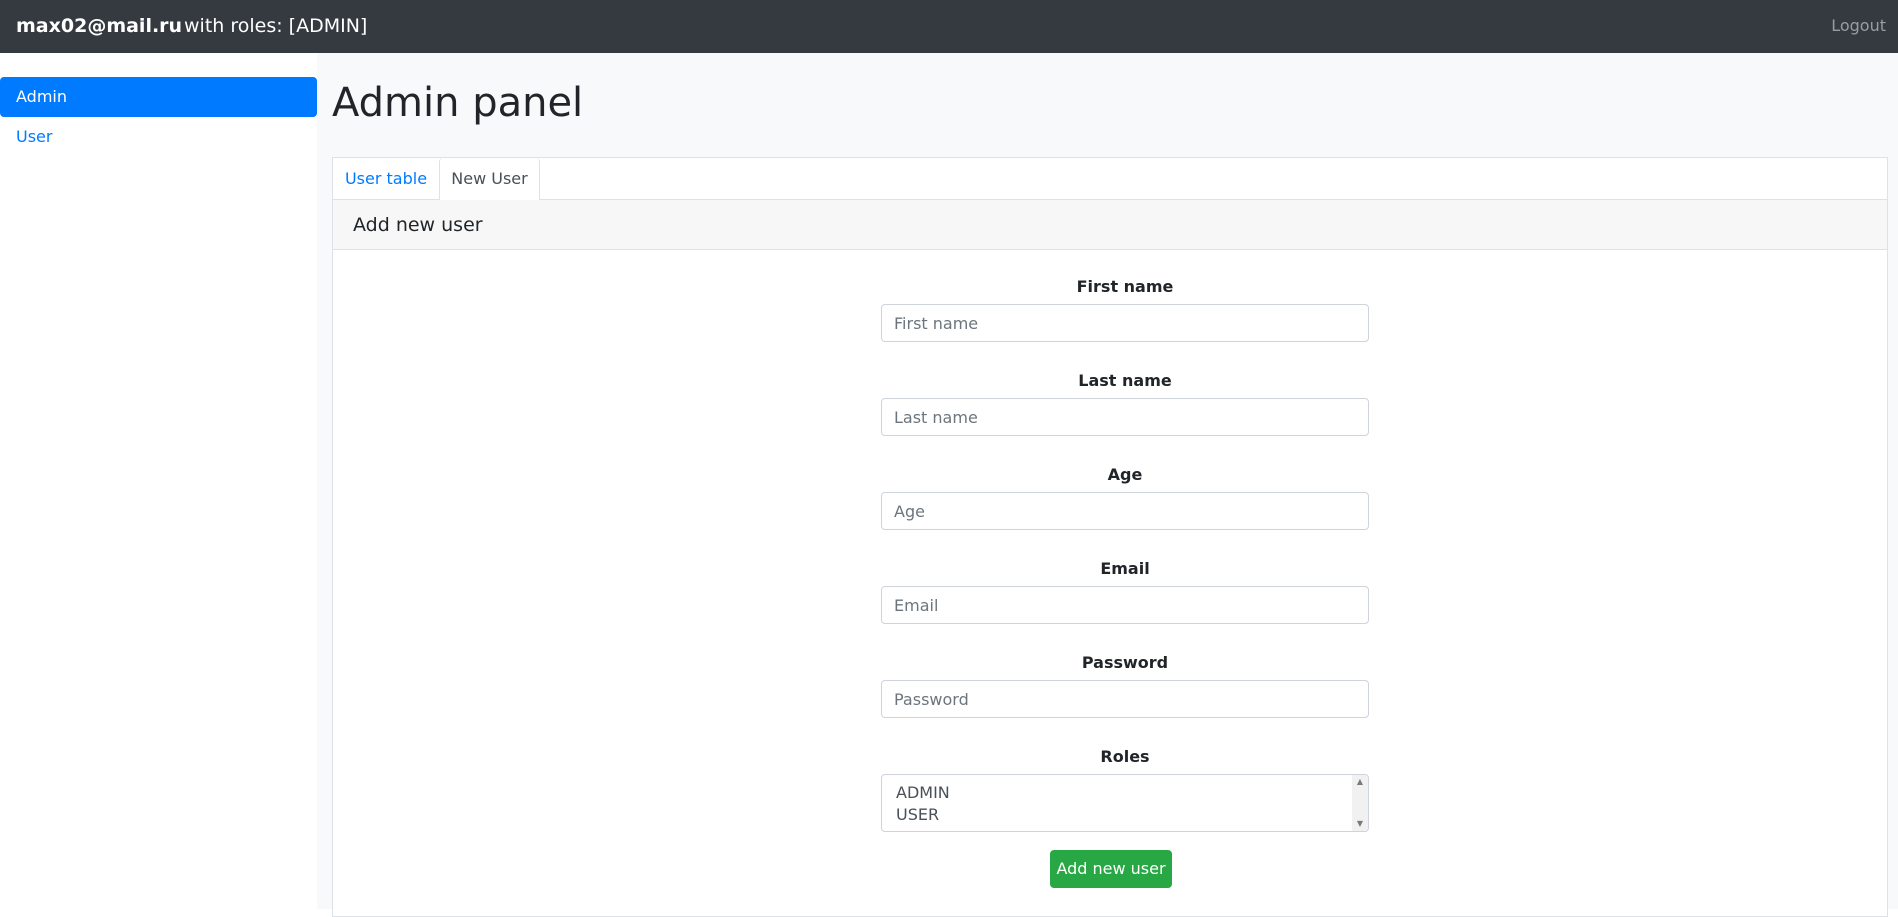 This screenshot has width=1898, height=917. What do you see at coordinates (1125, 323) in the screenshot?
I see `first-name-input` at bounding box center [1125, 323].